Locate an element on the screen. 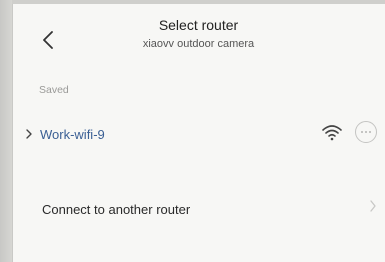 The width and height of the screenshot is (385, 262). saved-section-label: Saved is located at coordinates (54, 90).